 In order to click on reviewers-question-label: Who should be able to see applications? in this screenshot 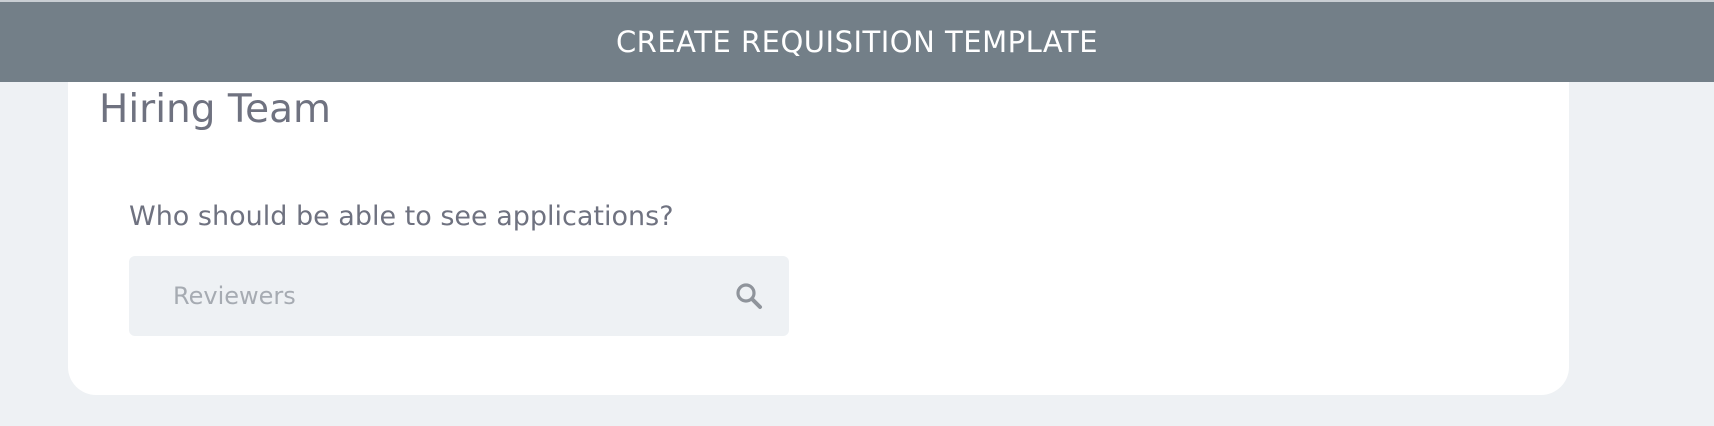, I will do `click(401, 216)`.